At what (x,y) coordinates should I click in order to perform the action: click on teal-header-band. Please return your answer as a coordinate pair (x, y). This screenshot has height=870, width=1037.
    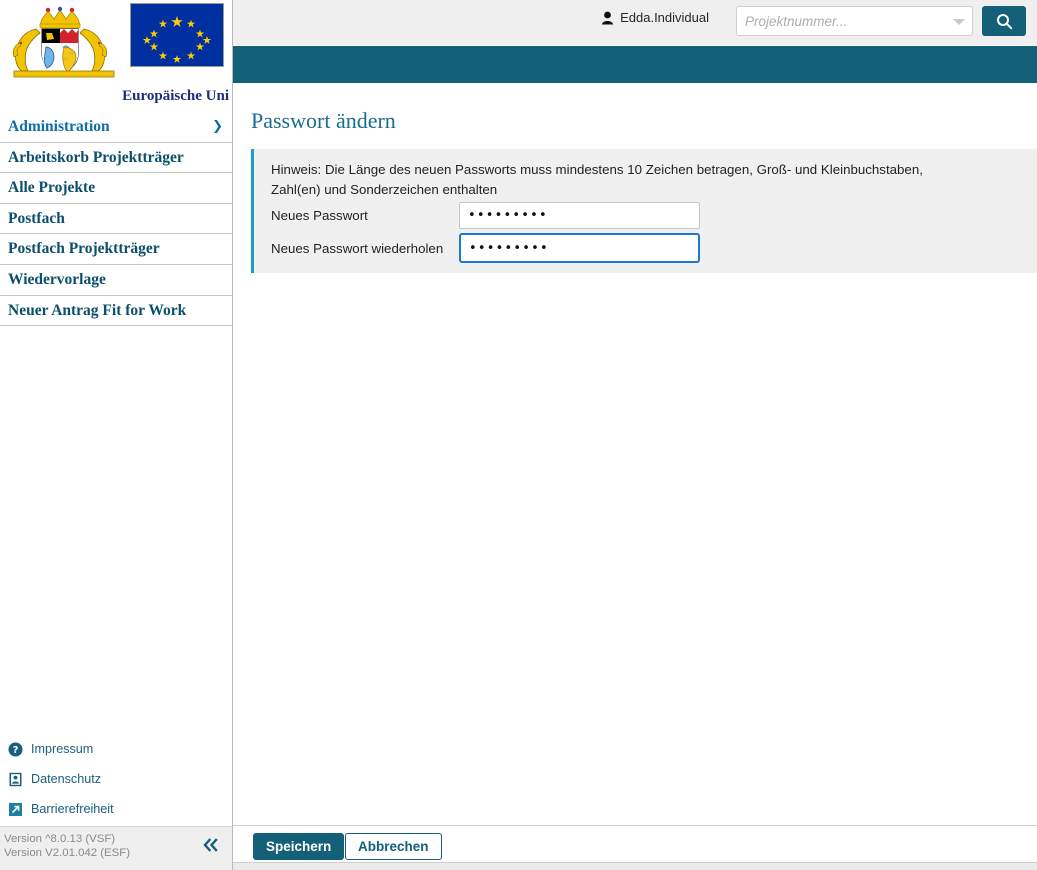
    Looking at the image, I should click on (635, 64).